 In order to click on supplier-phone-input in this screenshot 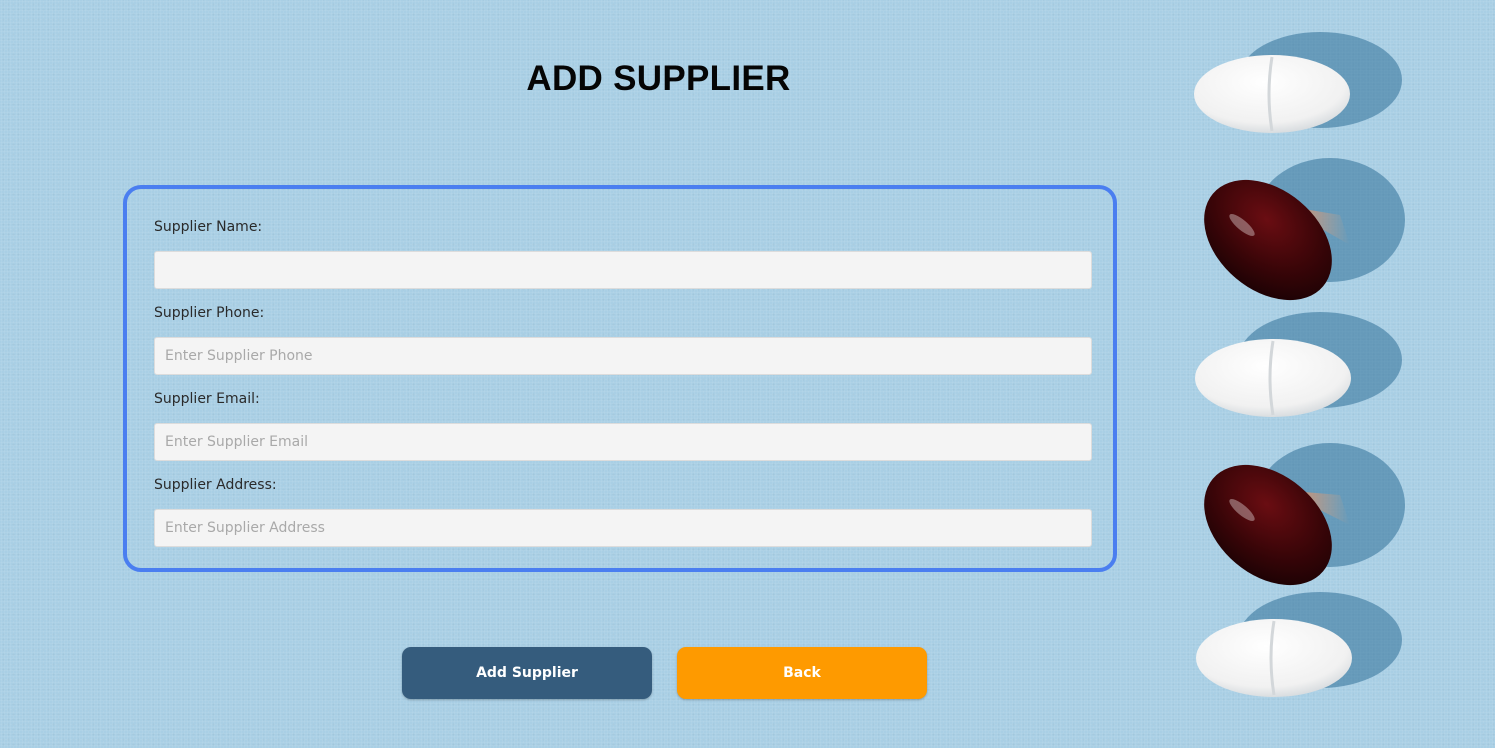, I will do `click(623, 356)`.